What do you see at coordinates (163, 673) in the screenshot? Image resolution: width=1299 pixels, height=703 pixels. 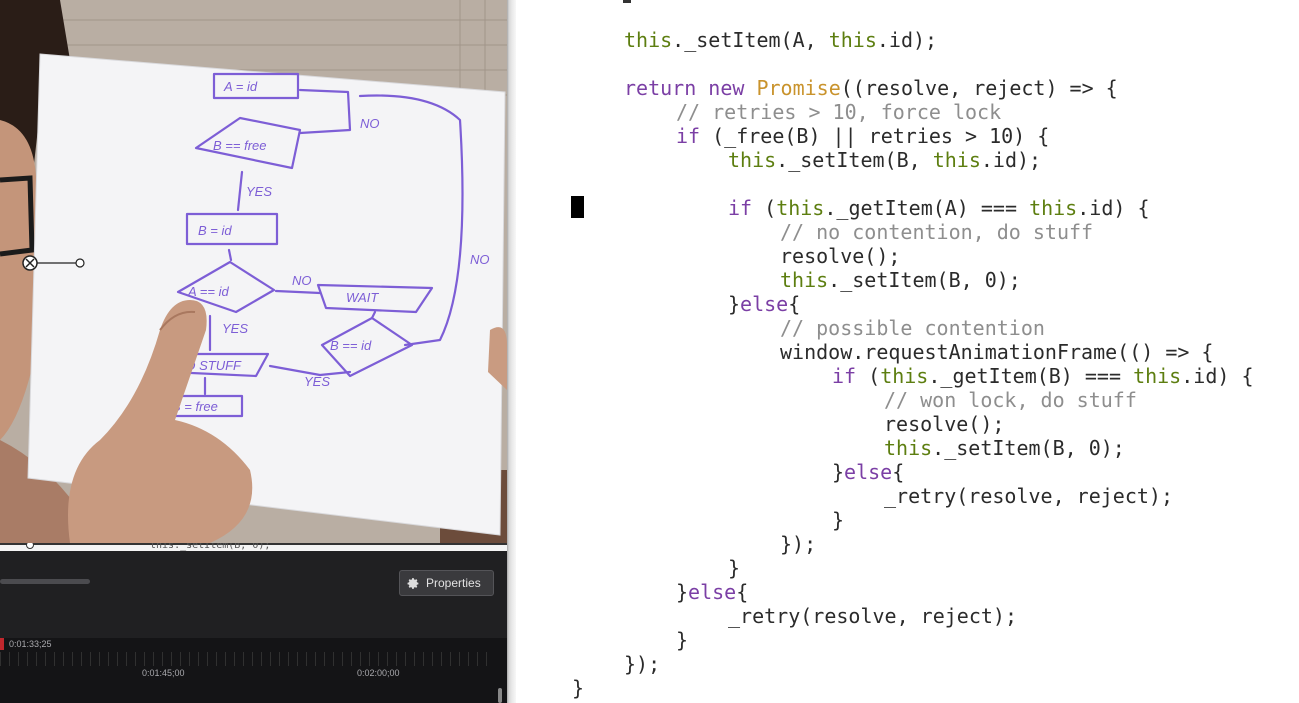 I see `timecode-mark-1: 0:01:45;00` at bounding box center [163, 673].